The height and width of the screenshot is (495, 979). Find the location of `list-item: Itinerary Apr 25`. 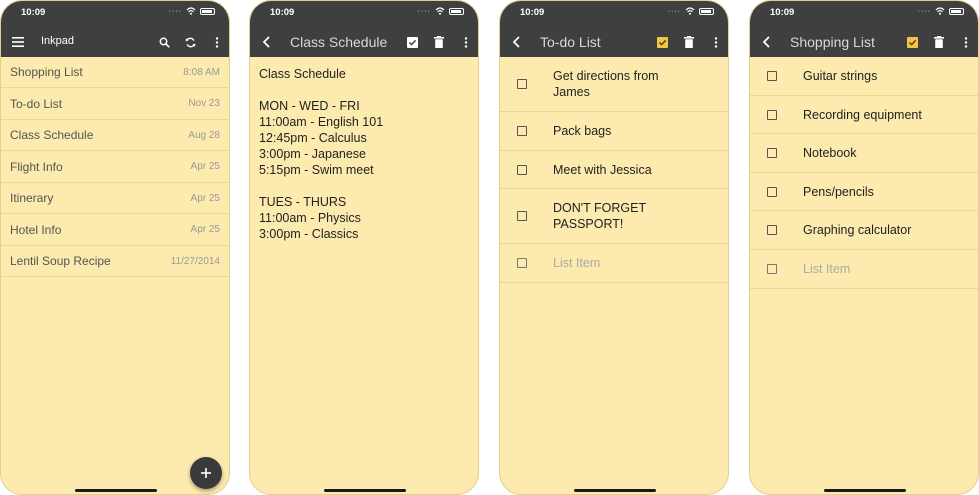

list-item: Itinerary Apr 25 is located at coordinates (115, 198).